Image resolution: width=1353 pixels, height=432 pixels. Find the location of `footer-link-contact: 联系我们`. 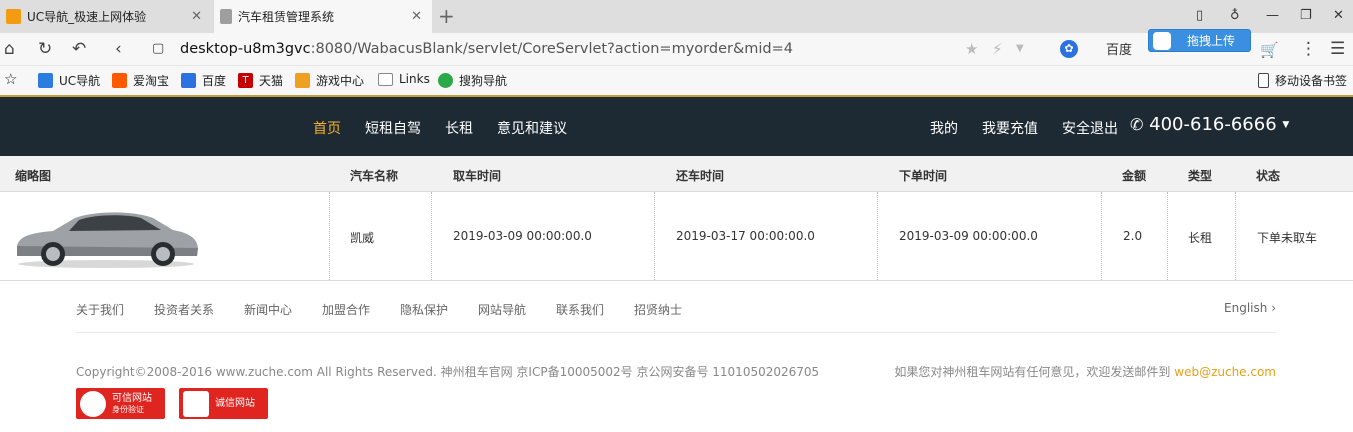

footer-link-contact: 联系我们 is located at coordinates (580, 309).